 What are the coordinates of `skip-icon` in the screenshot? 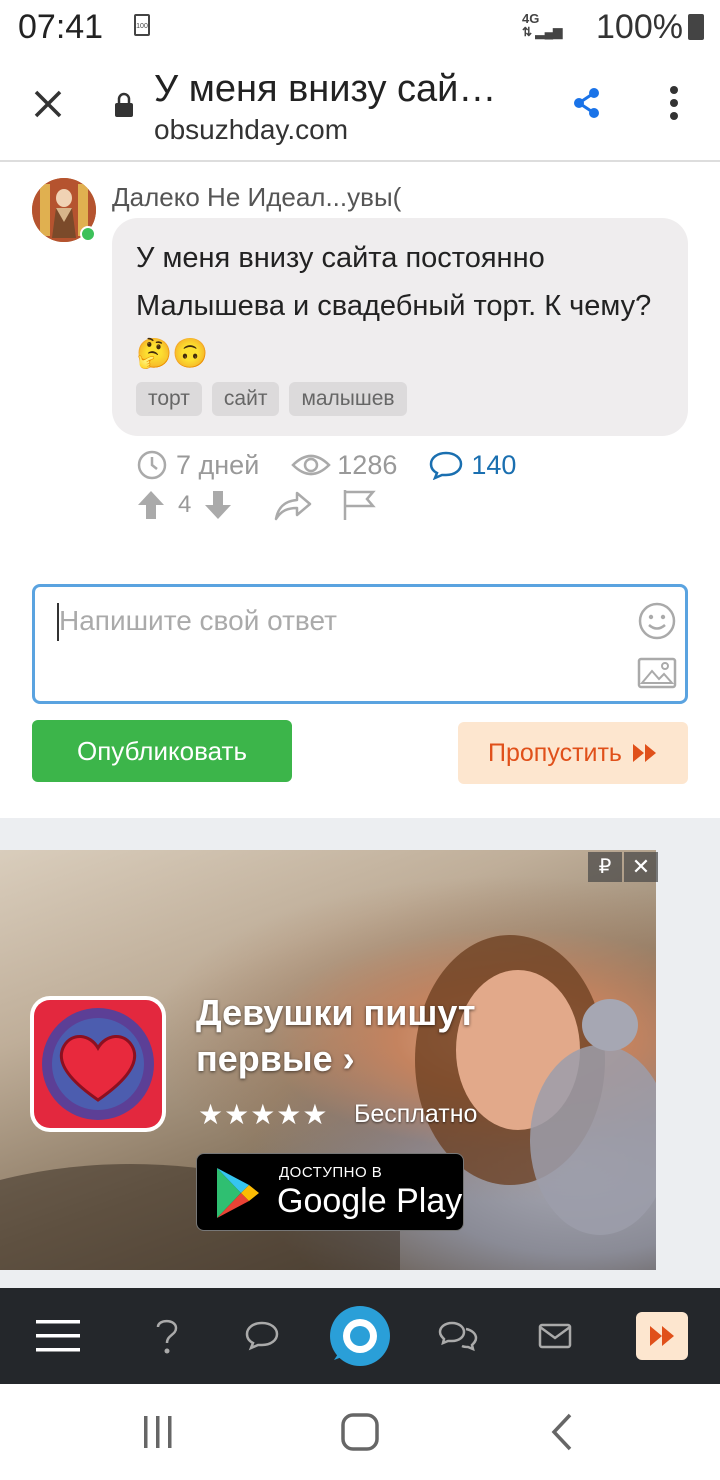 It's located at (662, 1336).